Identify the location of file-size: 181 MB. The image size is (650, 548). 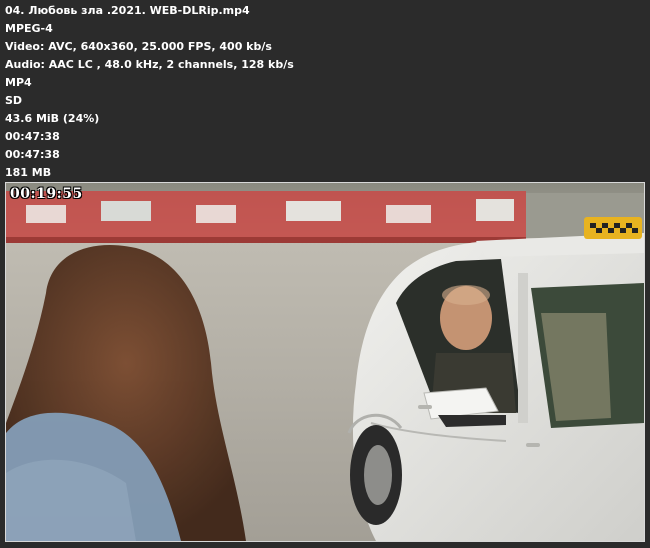
(28, 172).